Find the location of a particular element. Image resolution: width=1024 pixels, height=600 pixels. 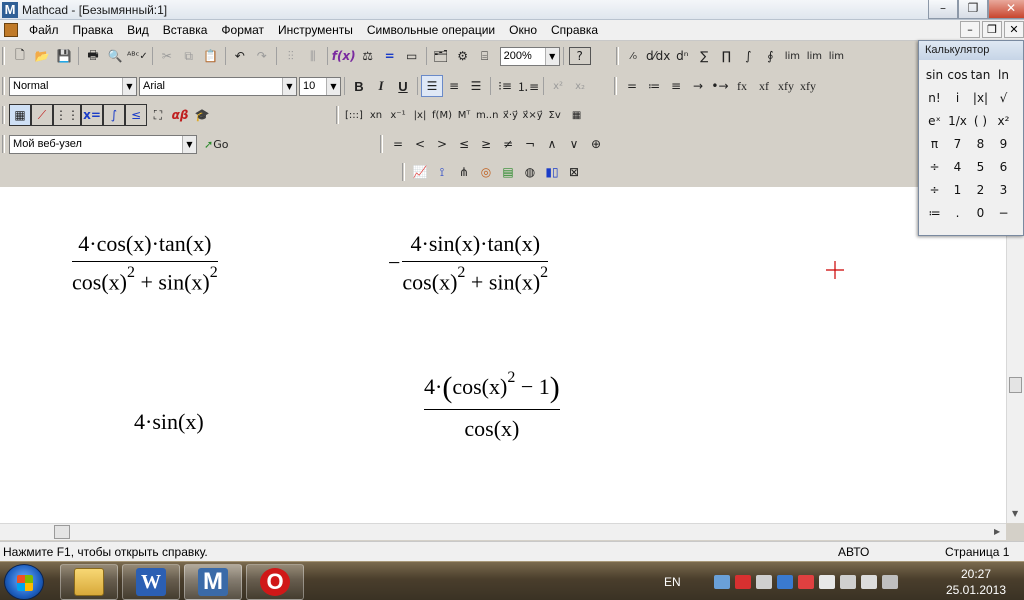

calc-key-define: ≔ is located at coordinates (934, 212).